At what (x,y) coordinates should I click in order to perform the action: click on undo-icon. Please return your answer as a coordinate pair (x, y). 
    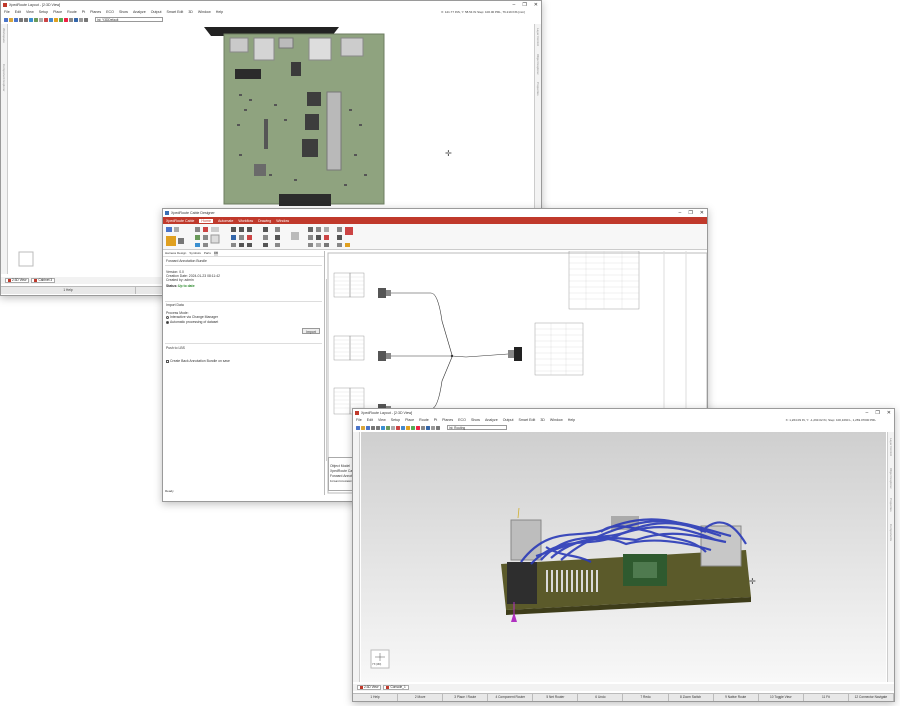
    Looking at the image, I should click on (373, 427).